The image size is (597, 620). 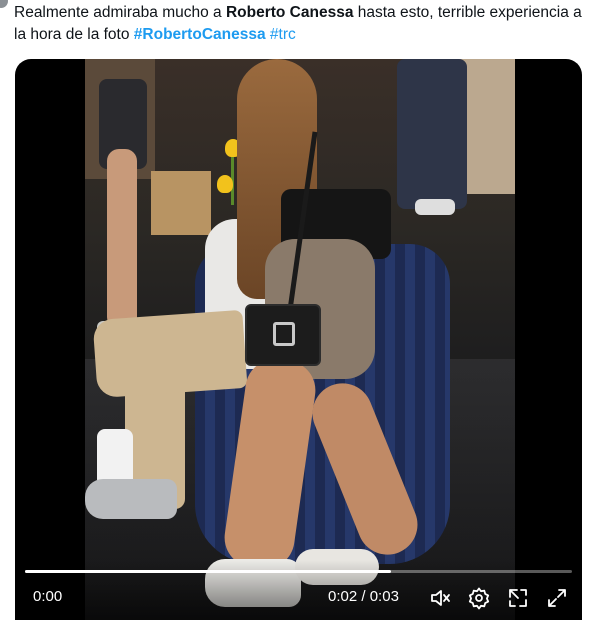 I want to click on man-leg, so click(x=170, y=354).